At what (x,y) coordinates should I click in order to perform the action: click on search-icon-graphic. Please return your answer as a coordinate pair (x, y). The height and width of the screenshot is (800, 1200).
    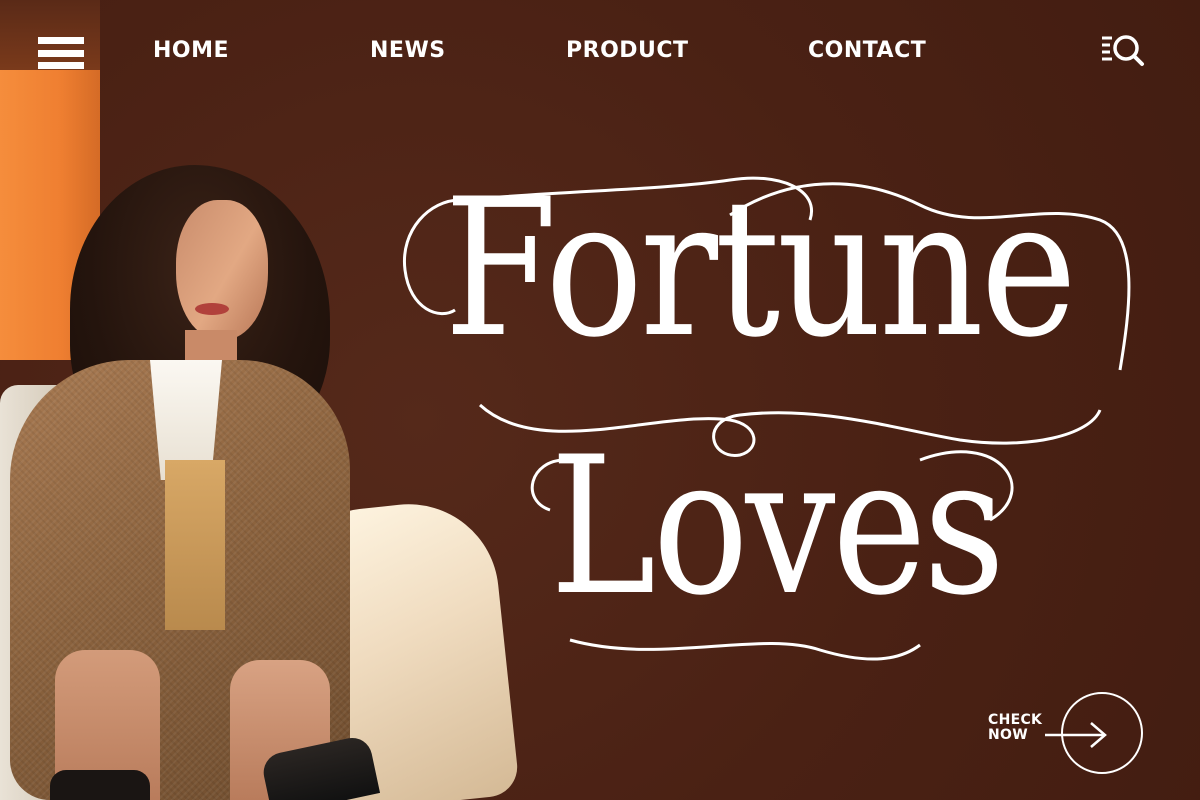
    Looking at the image, I should click on (1123, 50).